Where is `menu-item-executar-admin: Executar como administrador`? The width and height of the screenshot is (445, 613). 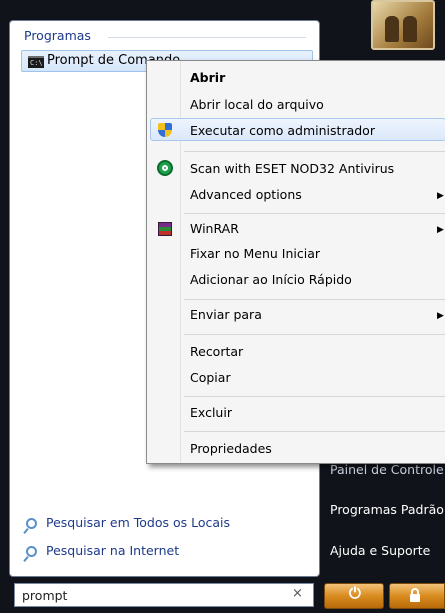 menu-item-executar-admin: Executar como administrador is located at coordinates (282, 130).